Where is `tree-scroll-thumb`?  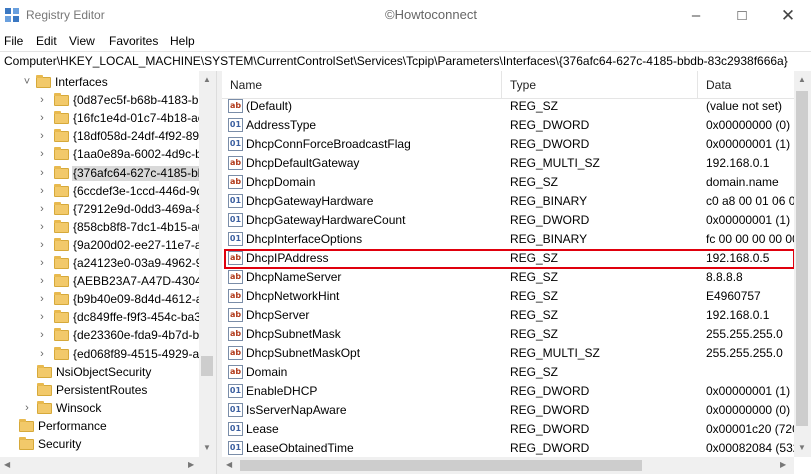 tree-scroll-thumb is located at coordinates (207, 366).